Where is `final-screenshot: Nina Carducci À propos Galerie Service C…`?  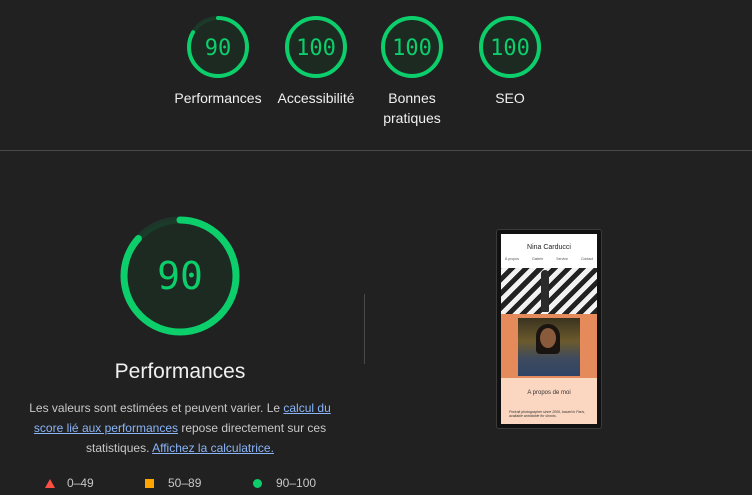 final-screenshot: Nina Carducci À propos Galerie Service C… is located at coordinates (549, 329).